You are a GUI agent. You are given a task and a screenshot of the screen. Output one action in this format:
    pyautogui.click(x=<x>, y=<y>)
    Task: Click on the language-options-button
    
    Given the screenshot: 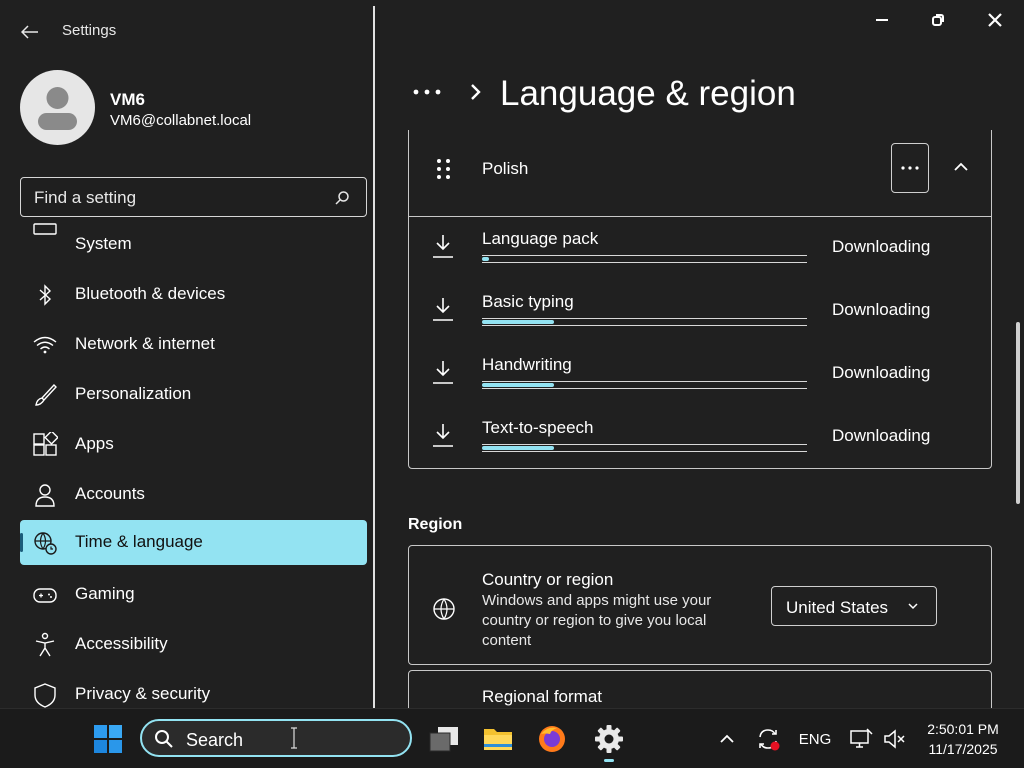 What is the action you would take?
    pyautogui.click(x=910, y=168)
    